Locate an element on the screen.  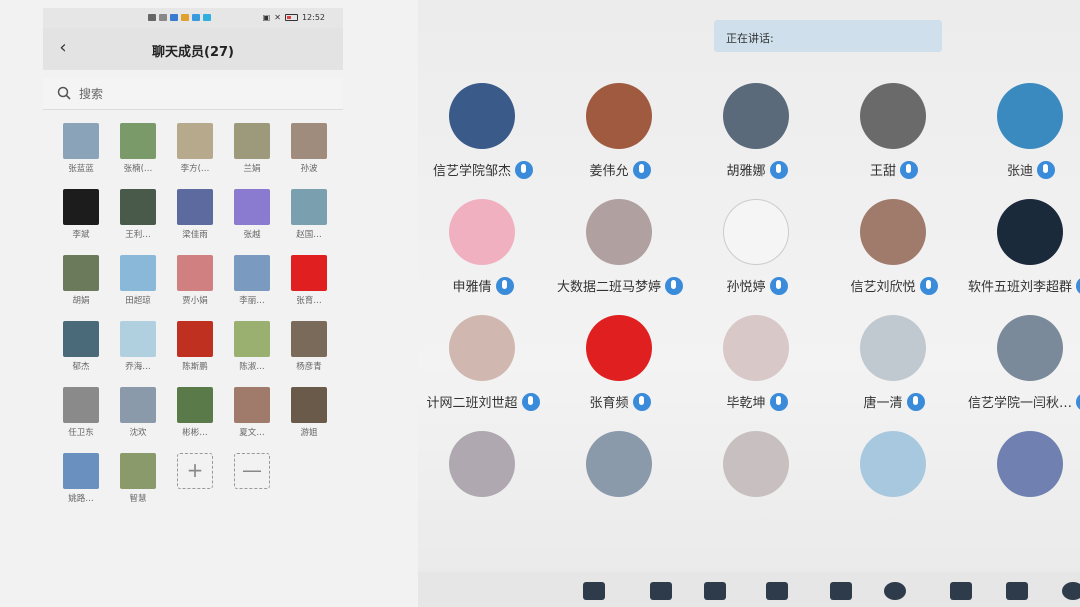
participant-name: 计网二班刘世超 is located at coordinates (472, 403).